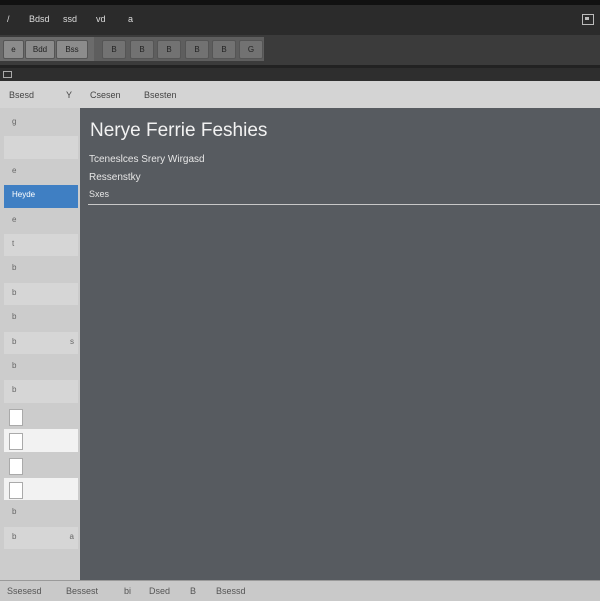 The width and height of the screenshot is (600, 601). I want to click on sidebar-item: t, so click(41, 245).